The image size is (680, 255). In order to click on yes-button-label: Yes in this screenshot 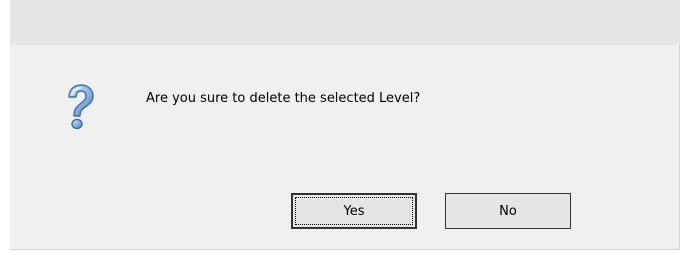, I will do `click(354, 211)`.